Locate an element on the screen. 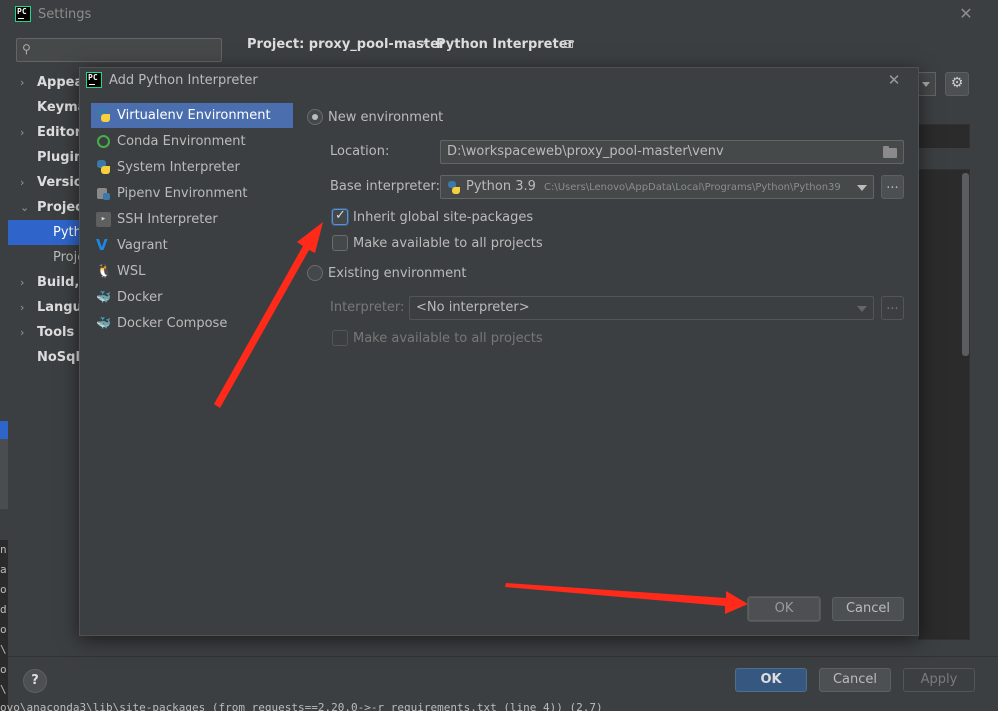  python-interpreter-dropdown is located at coordinates (927, 84).